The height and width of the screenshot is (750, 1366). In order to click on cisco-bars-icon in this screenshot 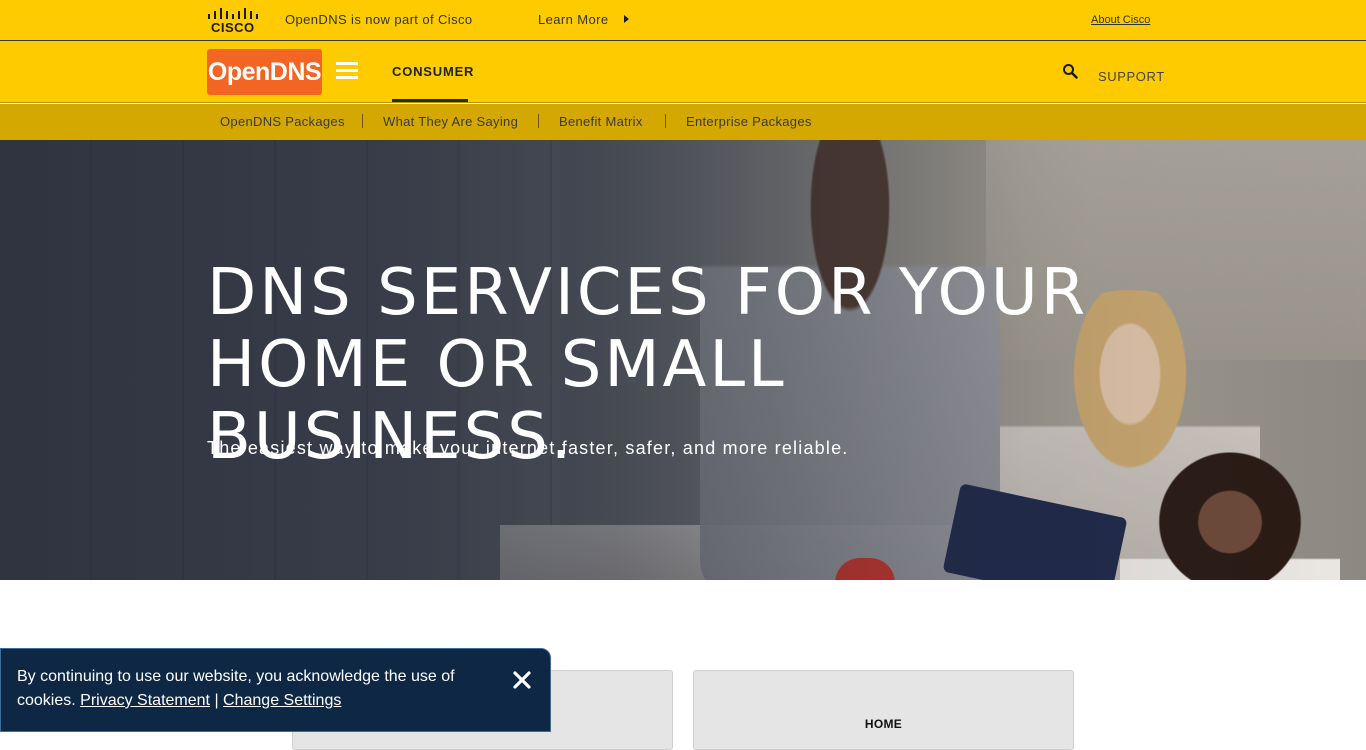, I will do `click(233, 13)`.